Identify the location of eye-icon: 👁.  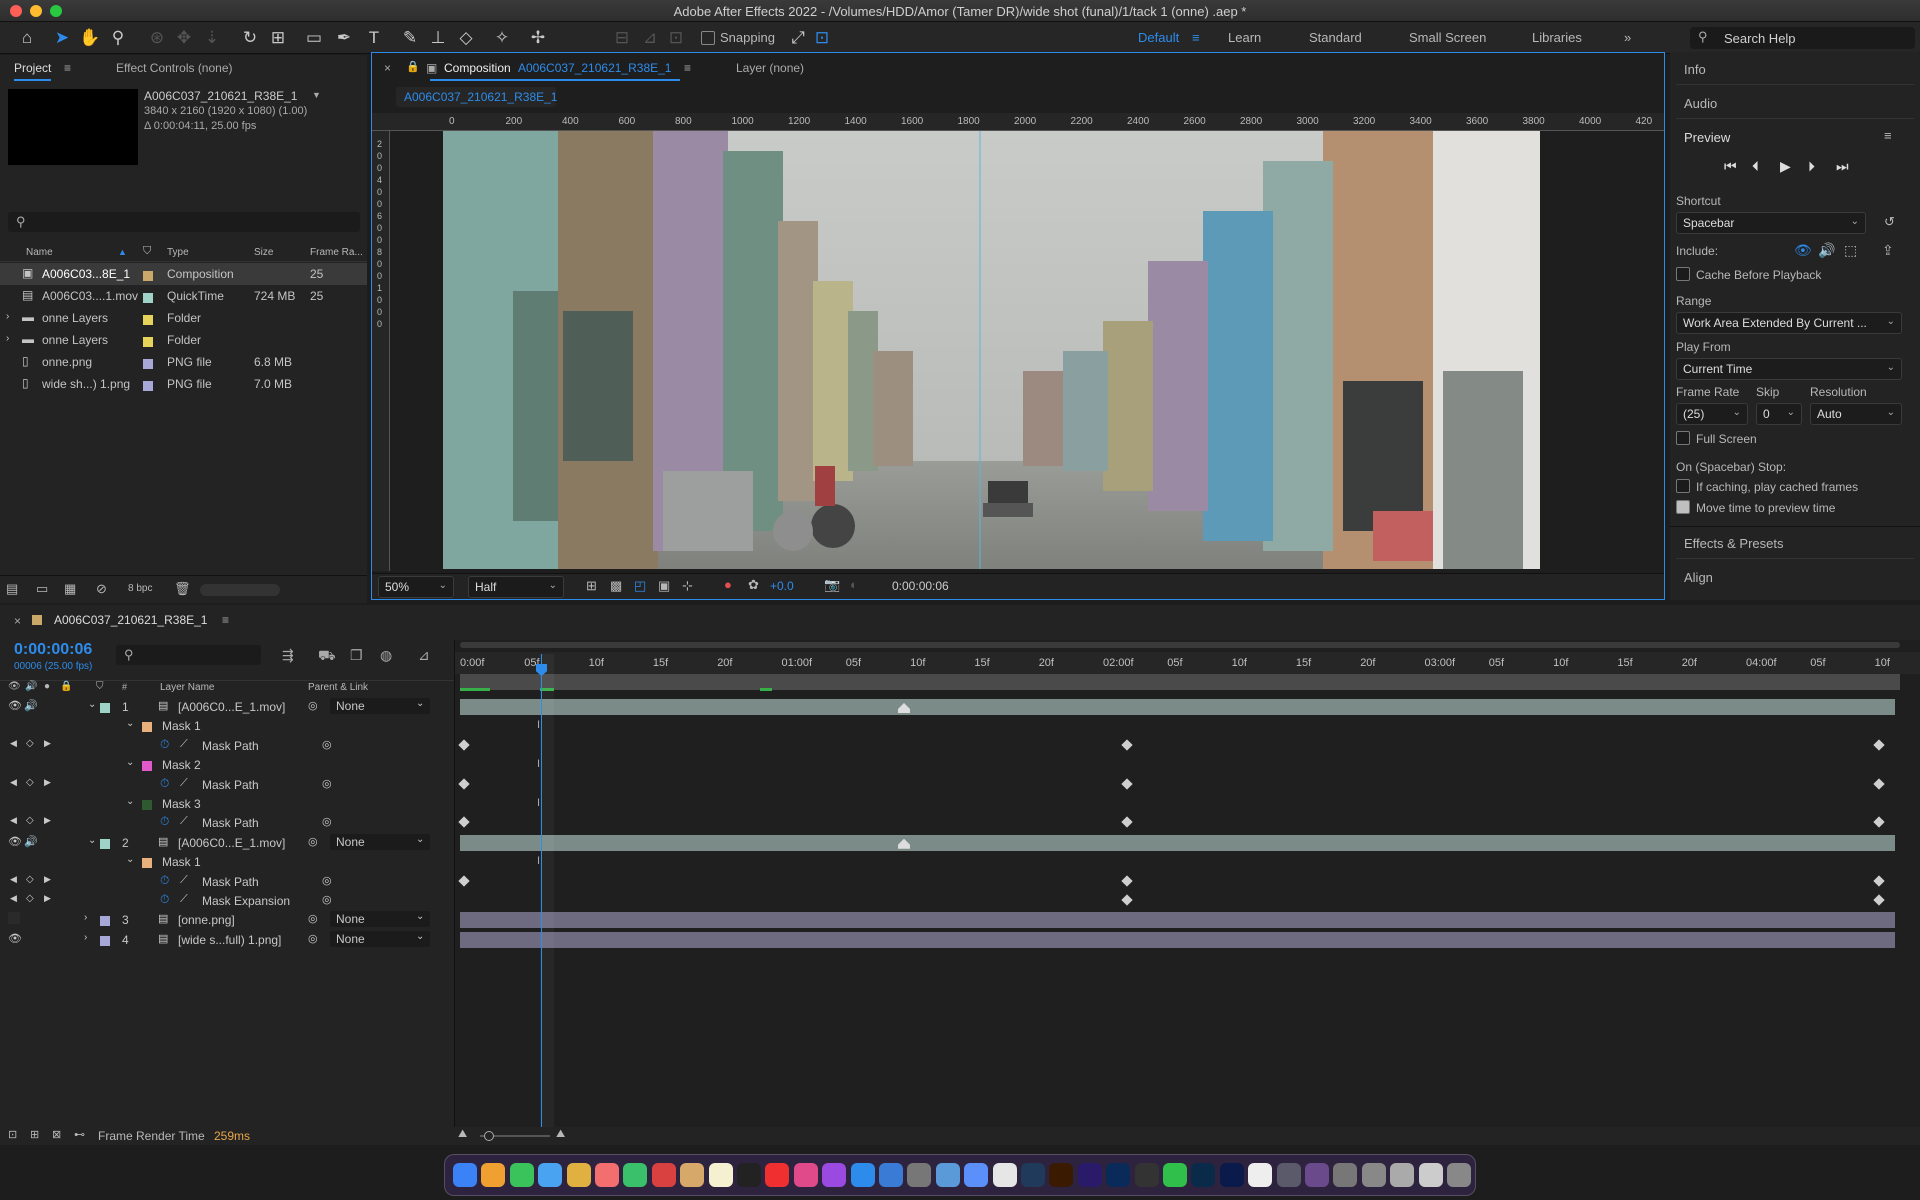
(15, 841).